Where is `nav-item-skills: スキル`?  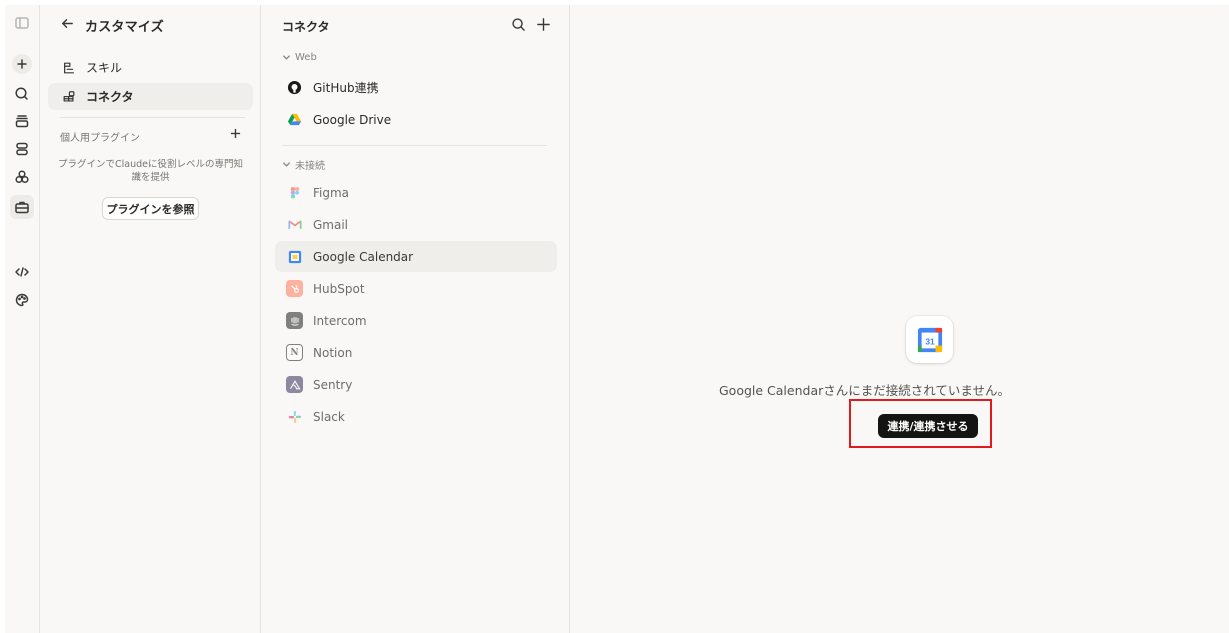 nav-item-skills: スキル is located at coordinates (150, 67).